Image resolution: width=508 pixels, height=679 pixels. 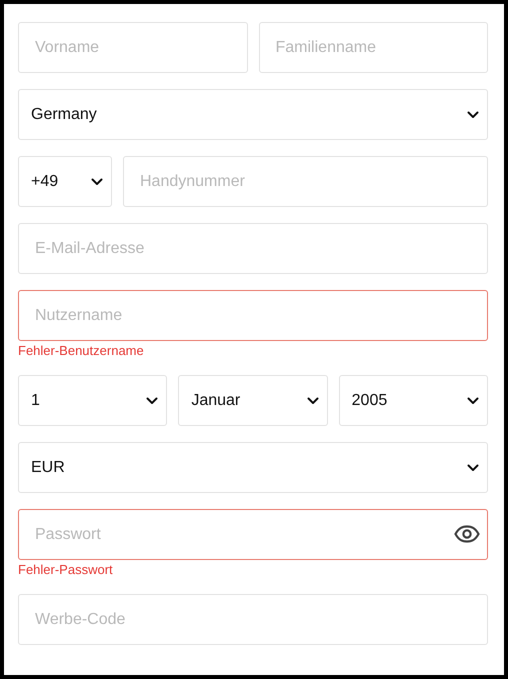 I want to click on dropdown: 1, so click(x=93, y=400).